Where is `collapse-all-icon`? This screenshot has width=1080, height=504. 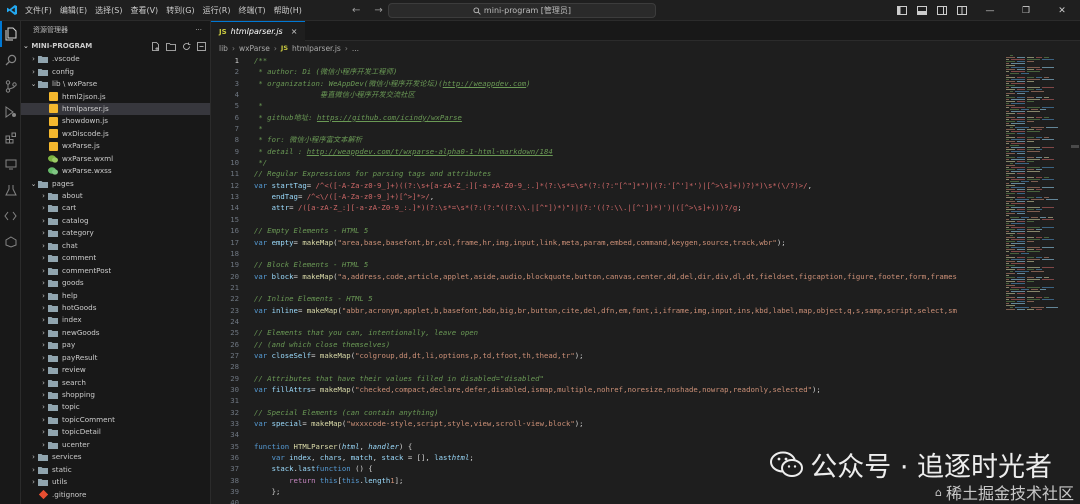
collapse-all-icon is located at coordinates (201, 46).